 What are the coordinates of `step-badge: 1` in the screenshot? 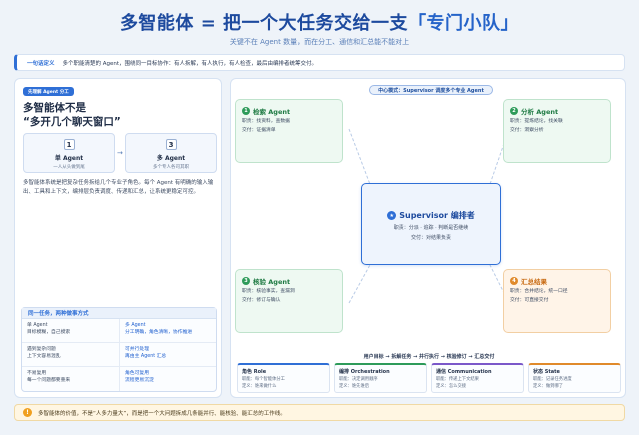 It's located at (246, 111).